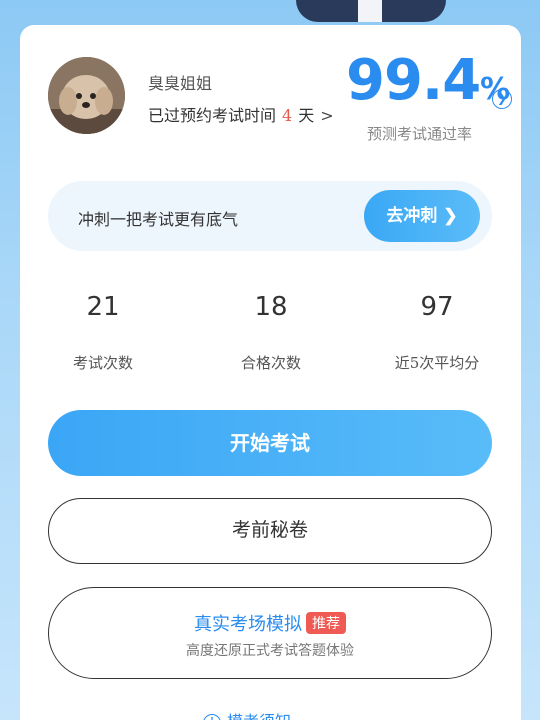  I want to click on exam-days-status: 已过预约考试时间 4 天 >, so click(241, 114).